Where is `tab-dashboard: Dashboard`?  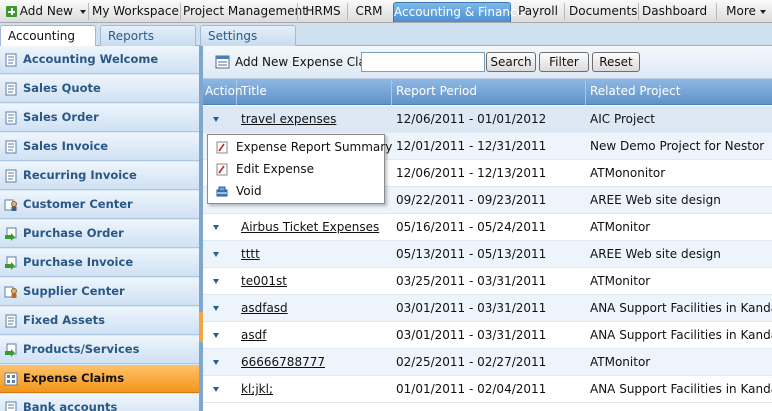
tab-dashboard: Dashboard is located at coordinates (674, 11).